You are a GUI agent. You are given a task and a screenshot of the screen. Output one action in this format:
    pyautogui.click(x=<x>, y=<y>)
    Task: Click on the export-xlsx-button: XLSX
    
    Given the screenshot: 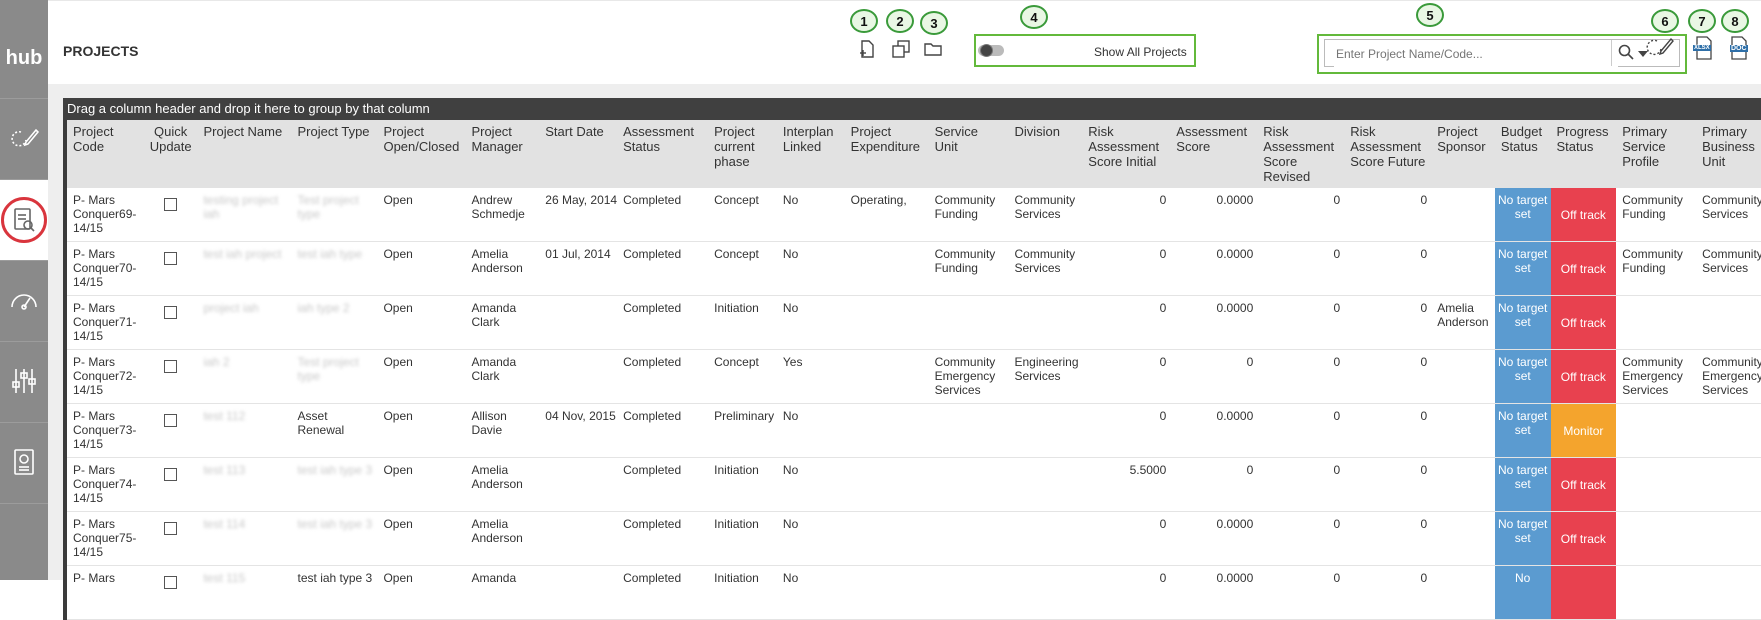 What is the action you would take?
    pyautogui.click(x=1704, y=48)
    